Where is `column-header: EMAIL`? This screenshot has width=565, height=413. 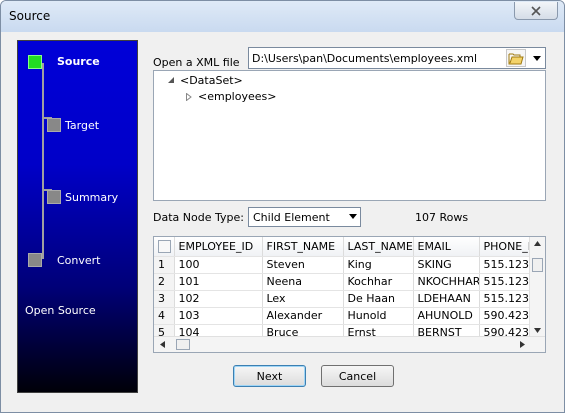
column-header: EMAIL is located at coordinates (446, 247).